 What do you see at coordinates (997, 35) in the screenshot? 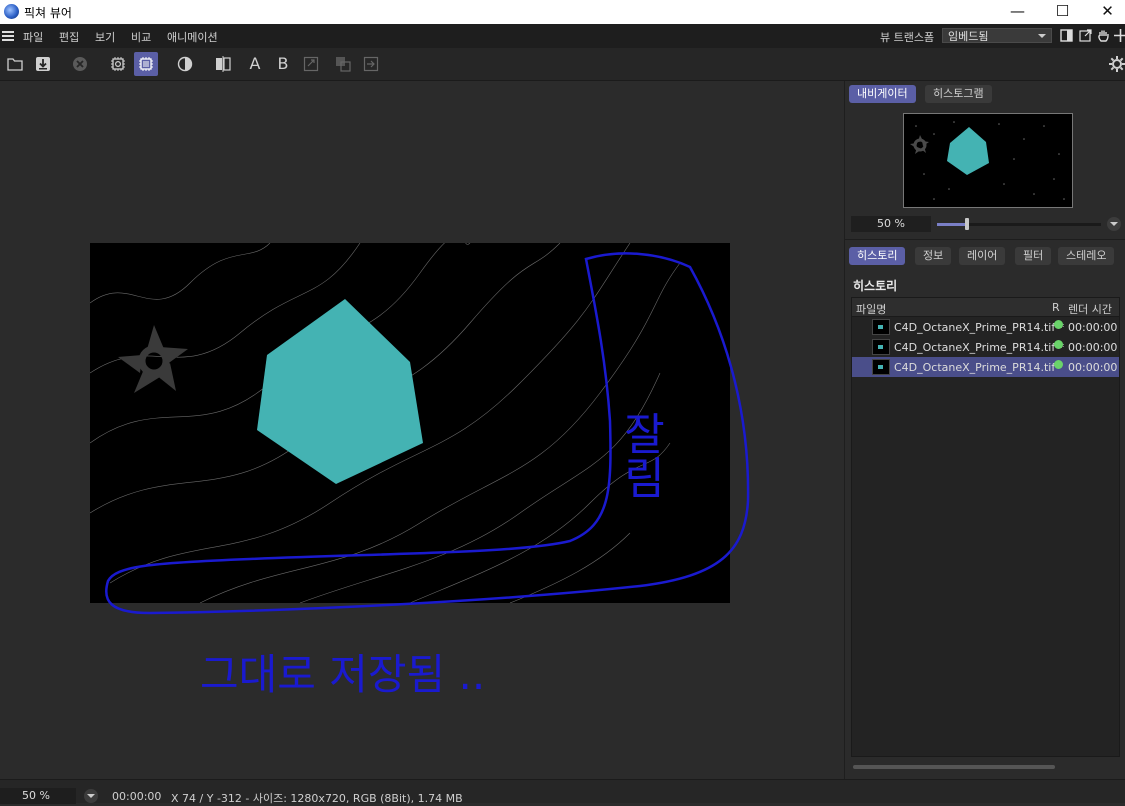
I see `view-transform-select: 임베드됨` at bounding box center [997, 35].